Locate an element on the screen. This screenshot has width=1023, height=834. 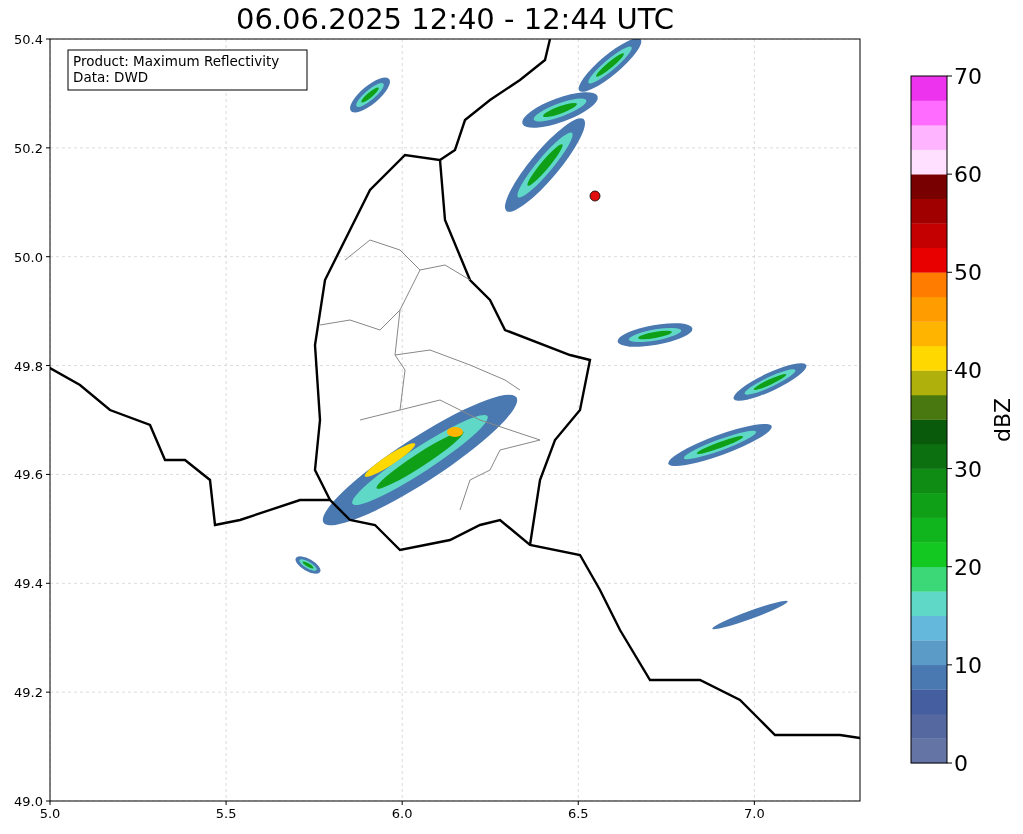
y-tick-label: 49.6 is located at coordinates (28, 475).